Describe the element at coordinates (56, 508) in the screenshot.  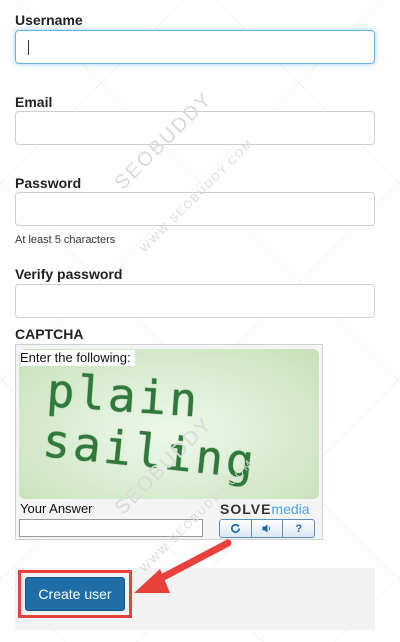
I see `captcha-answer-label: Your Answer` at that location.